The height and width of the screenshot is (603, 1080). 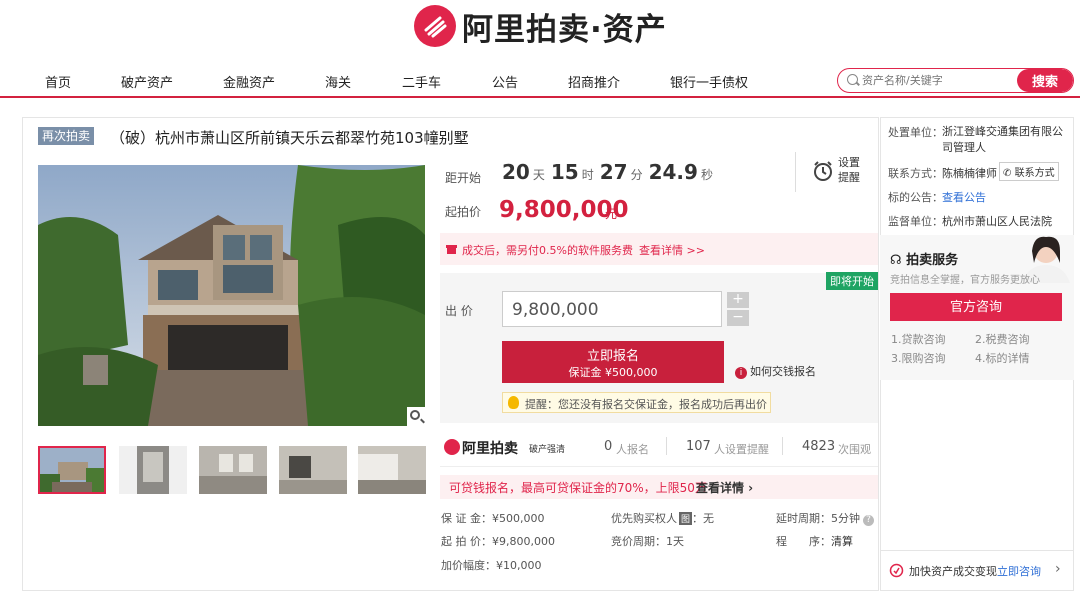 I want to click on procedure-detail: 程 序：清算, so click(x=814, y=541).